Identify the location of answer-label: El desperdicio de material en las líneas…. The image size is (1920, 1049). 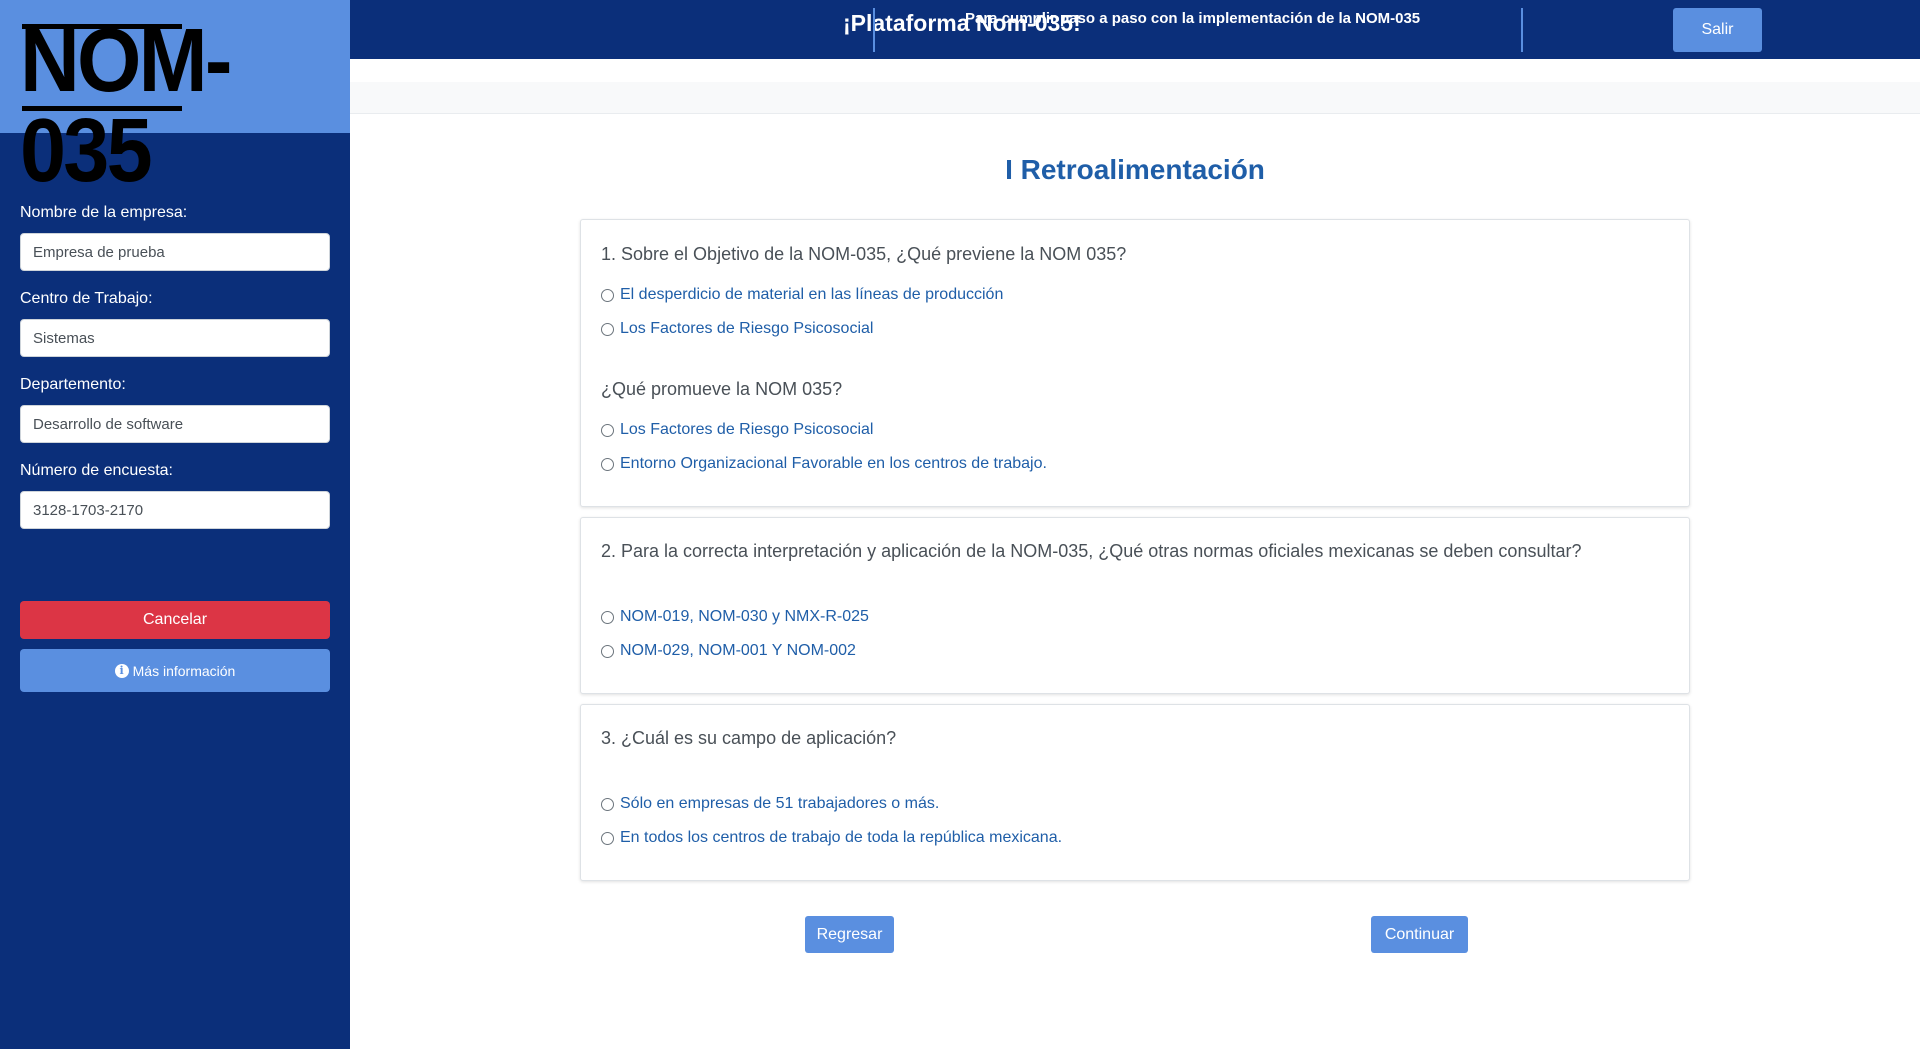
(811, 295).